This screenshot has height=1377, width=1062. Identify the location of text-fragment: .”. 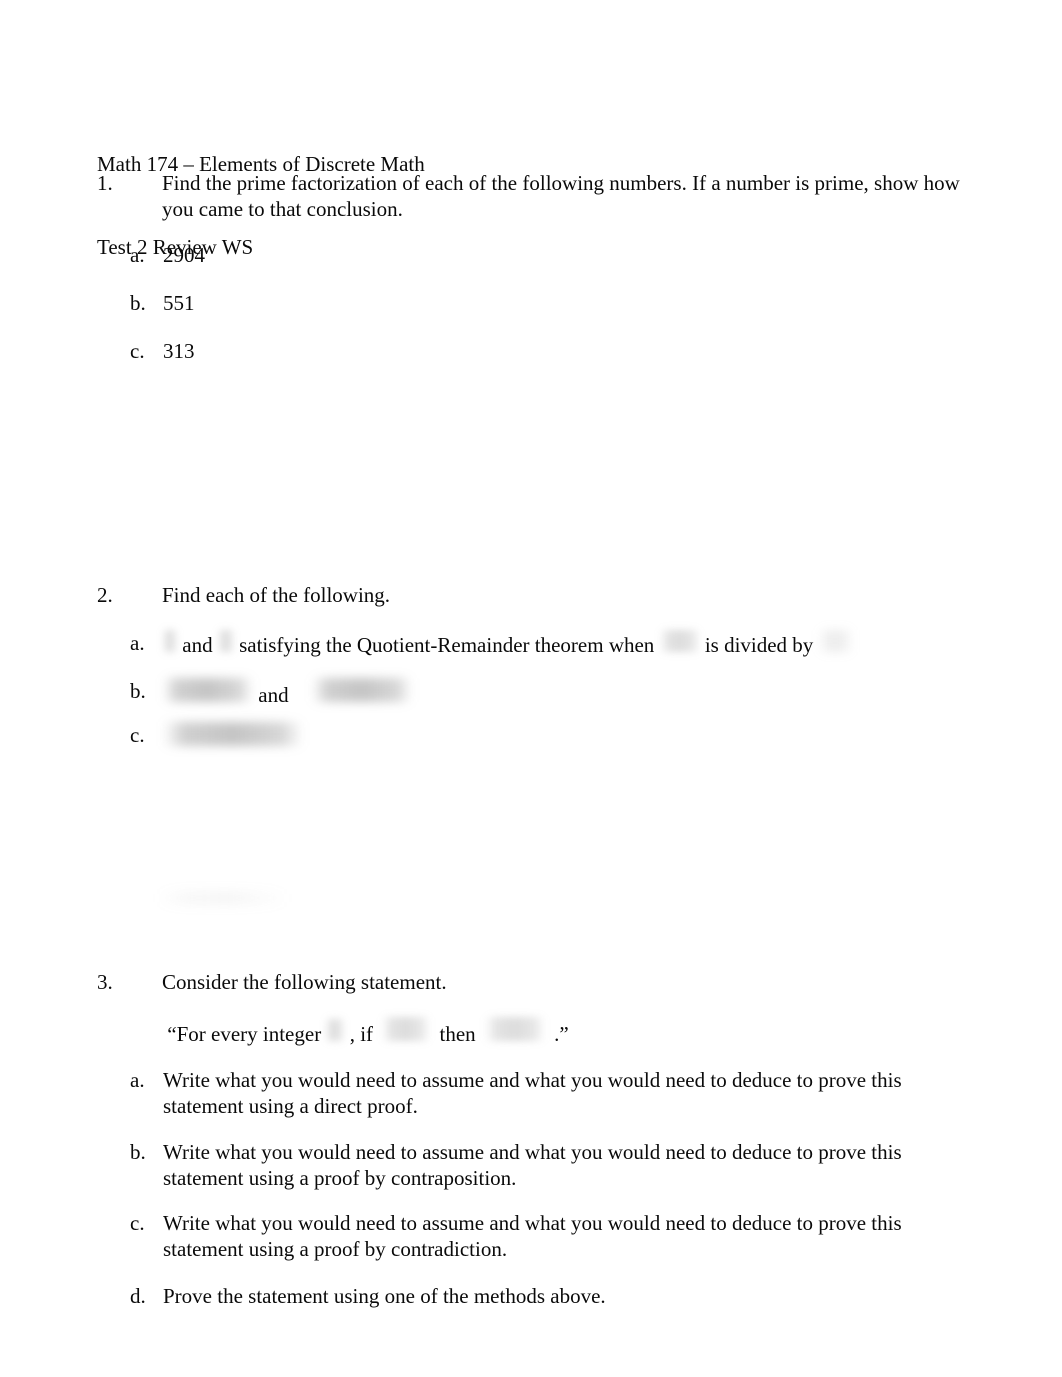
(561, 1034).